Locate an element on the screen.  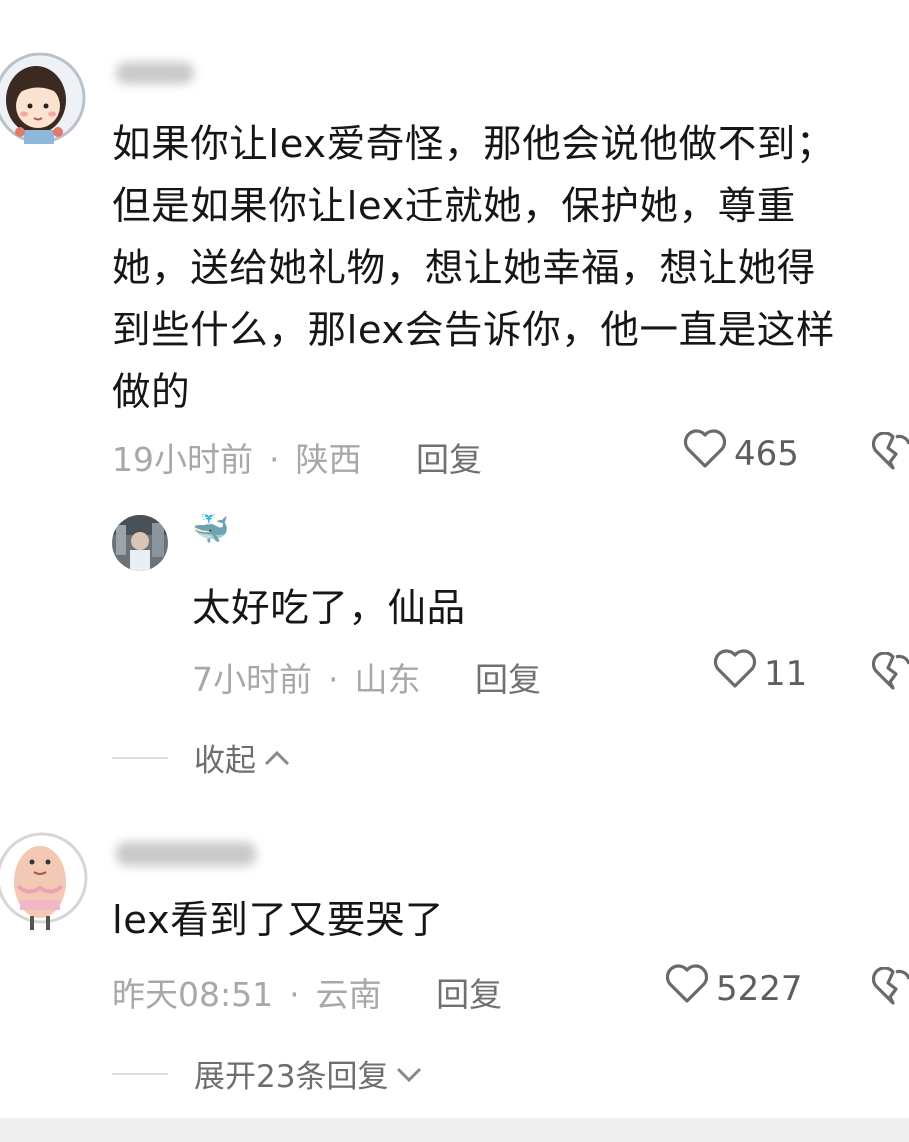
reply-meta: 7小时前 · 山东 回复 is located at coordinates (366, 677).